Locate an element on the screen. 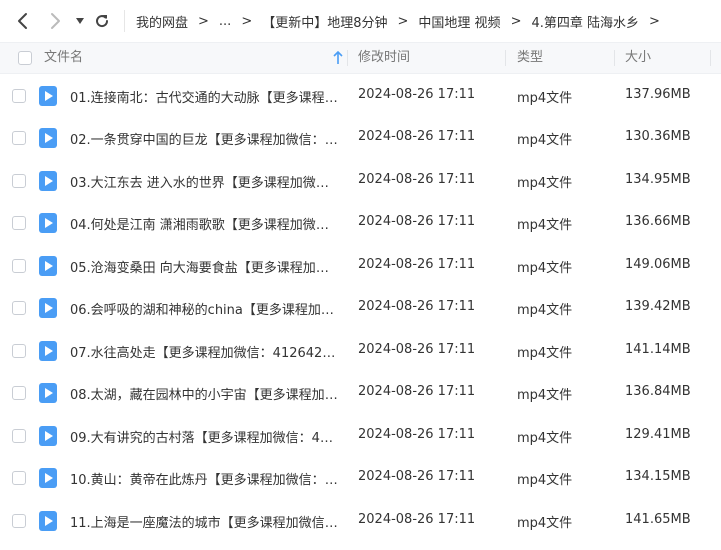 The height and width of the screenshot is (550, 721). file-size: 136.84MB is located at coordinates (658, 391).